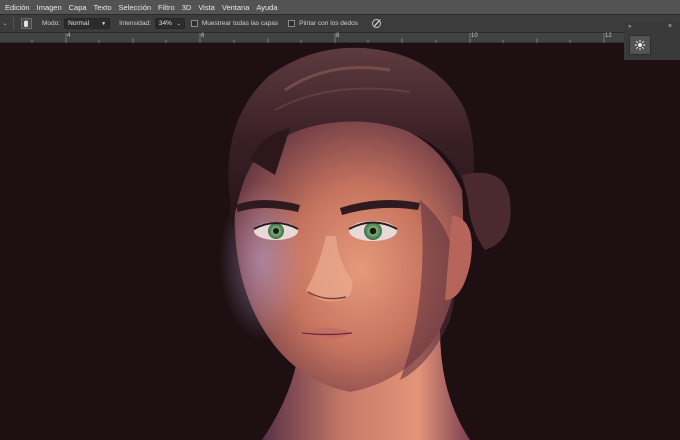  What do you see at coordinates (186, 7) in the screenshot?
I see `menu-item-3d: 3D` at bounding box center [186, 7].